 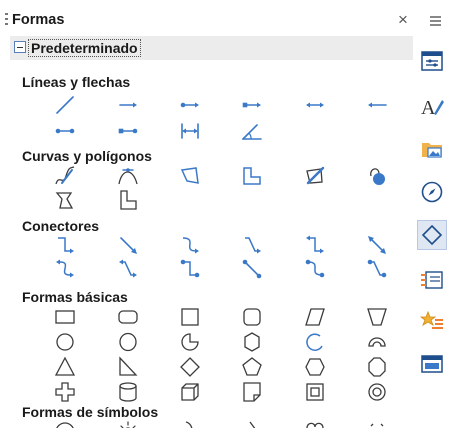 What do you see at coordinates (6, 20) in the screenshot?
I see `drag-grip-icon` at bounding box center [6, 20].